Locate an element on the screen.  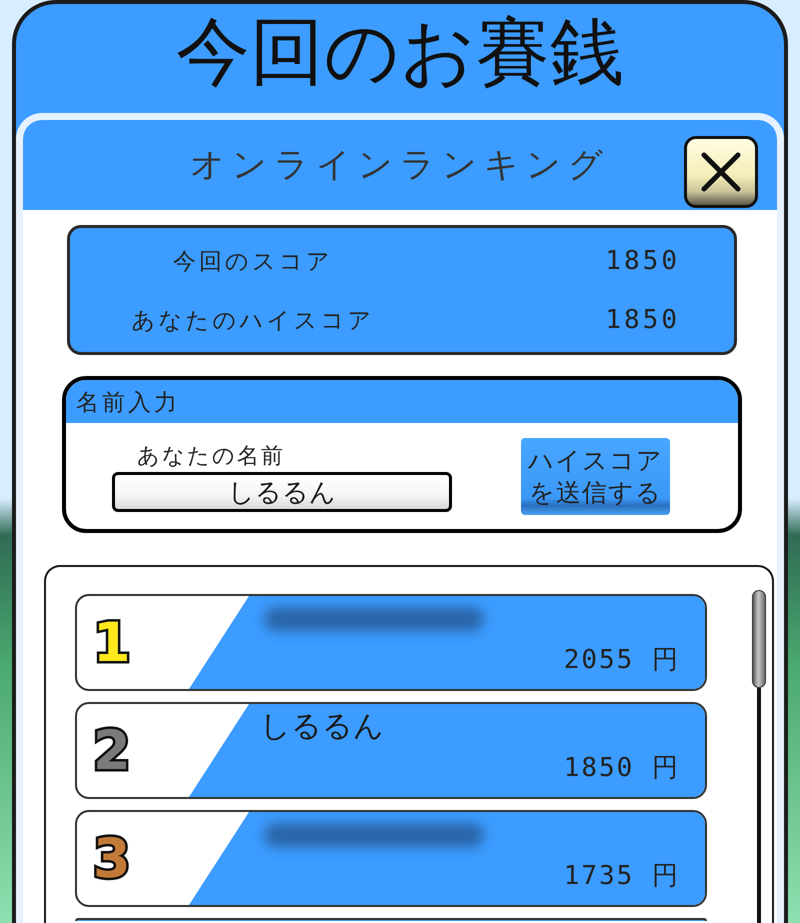
amount-text: 1735 円 is located at coordinates (622, 876).